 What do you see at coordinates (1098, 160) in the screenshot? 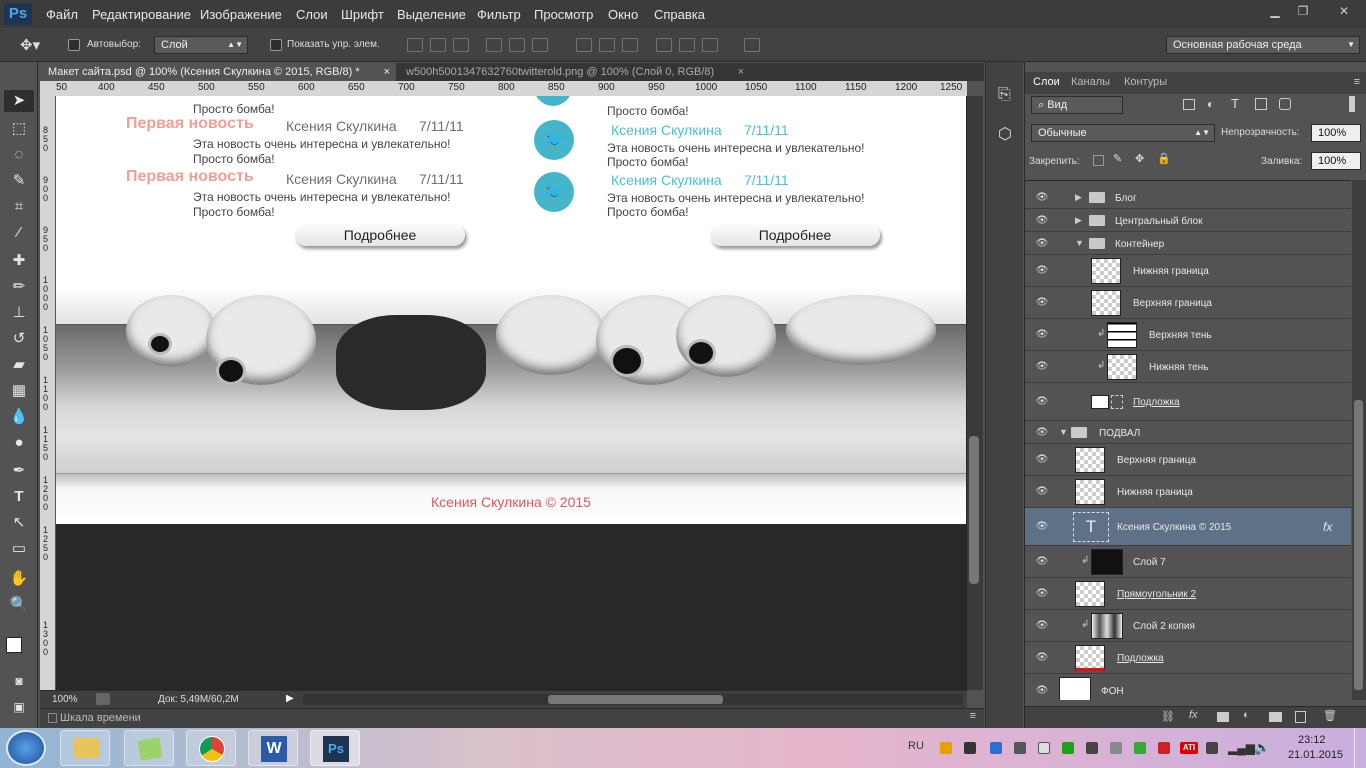
I see `lock-transparency-icon` at bounding box center [1098, 160].